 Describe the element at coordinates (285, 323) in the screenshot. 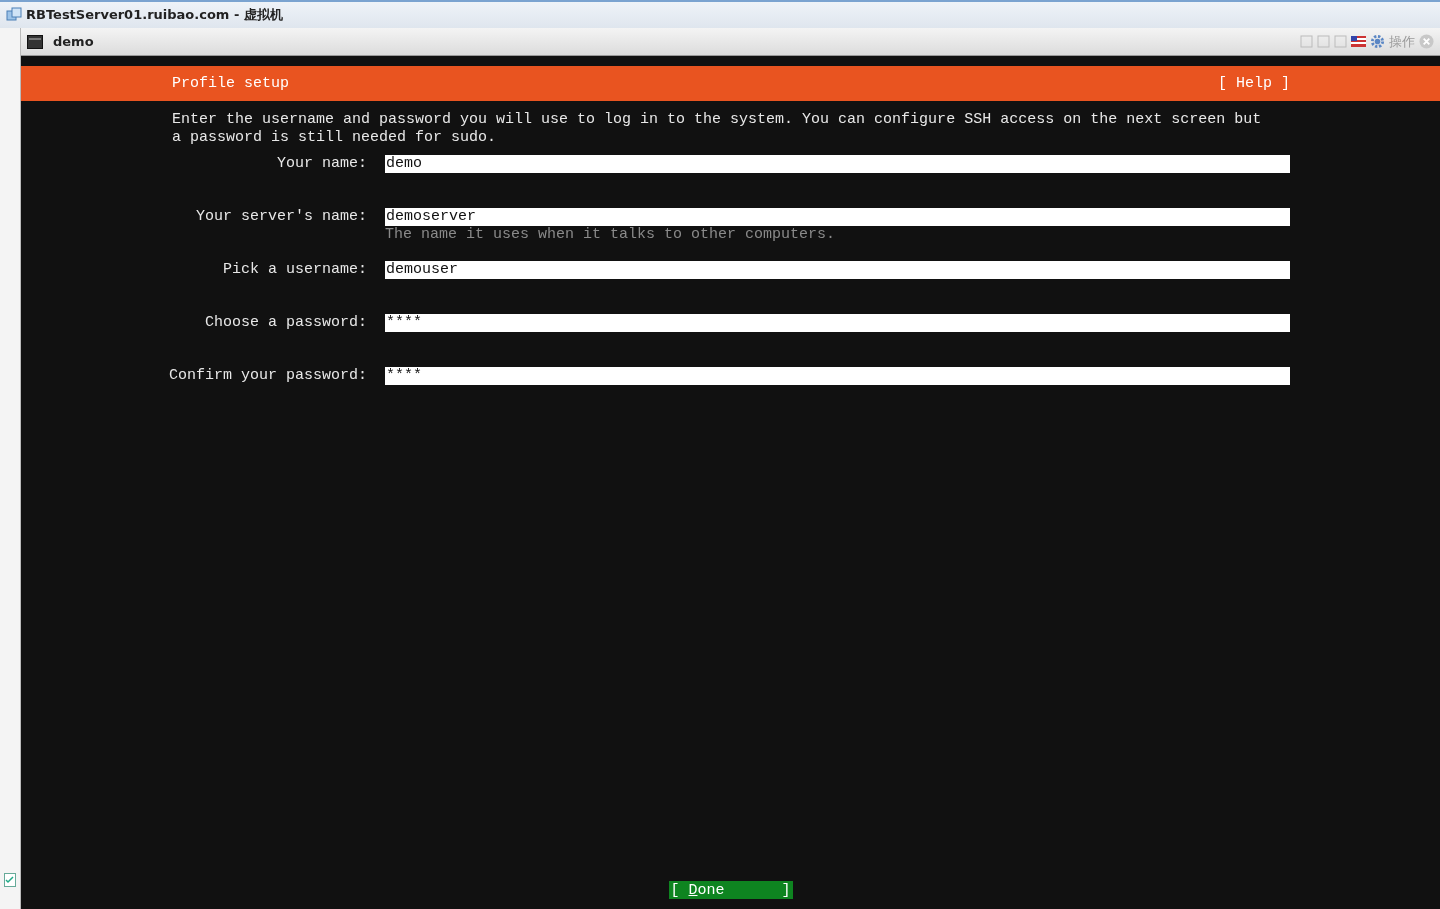

I see `field-label: Choose a password:` at that location.